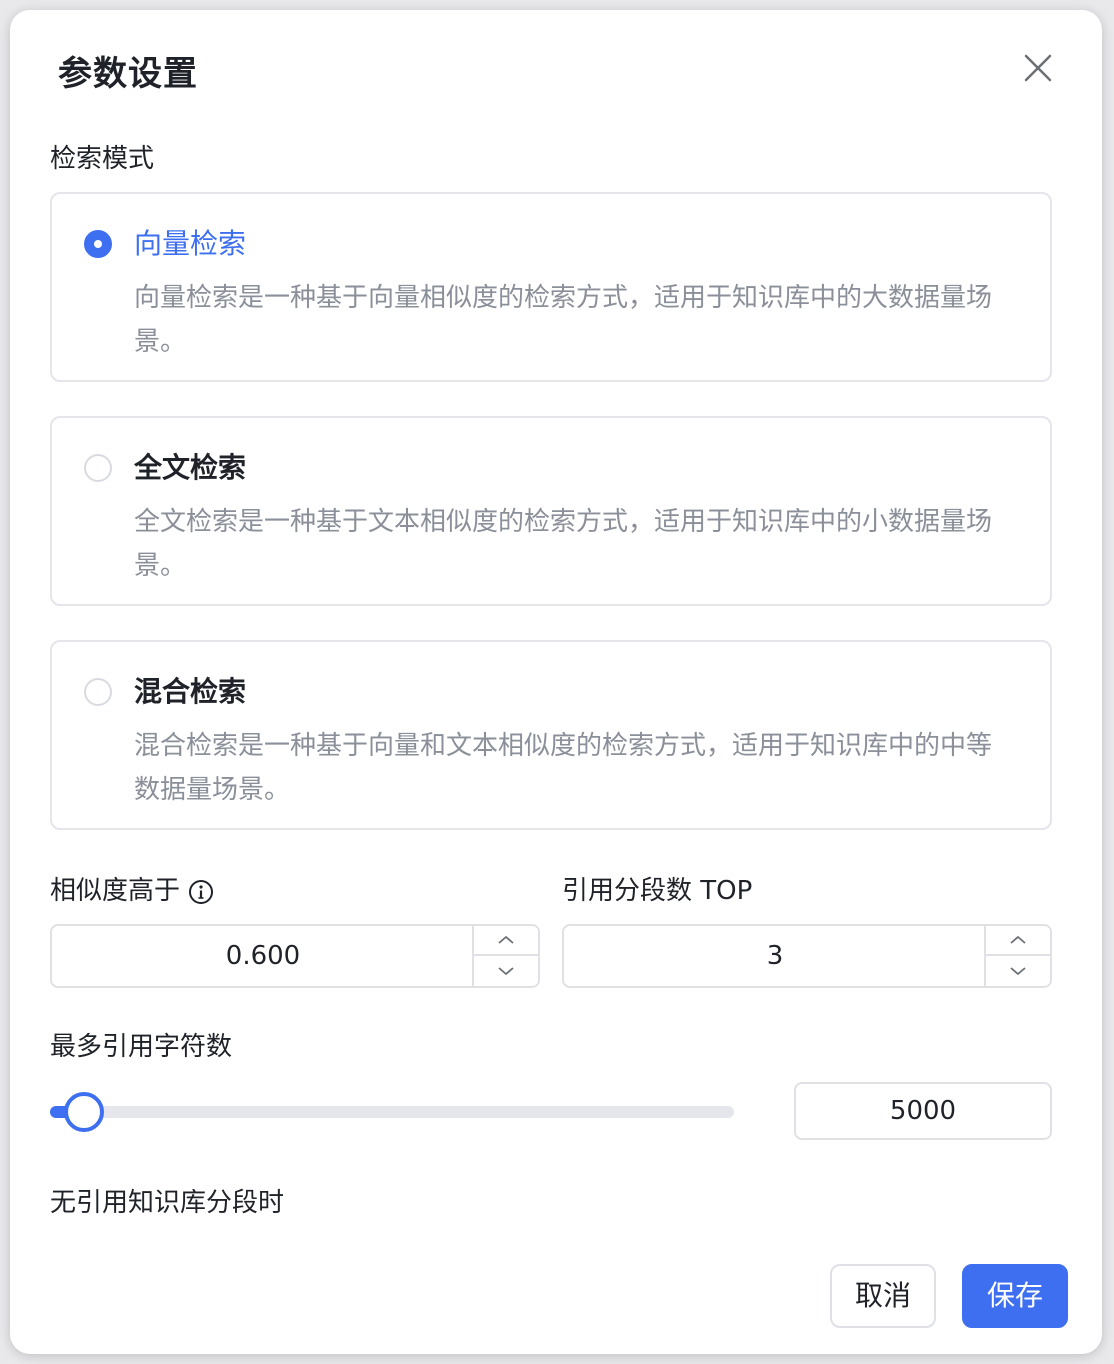  I want to click on max-chars-slider-track, so click(392, 1112).